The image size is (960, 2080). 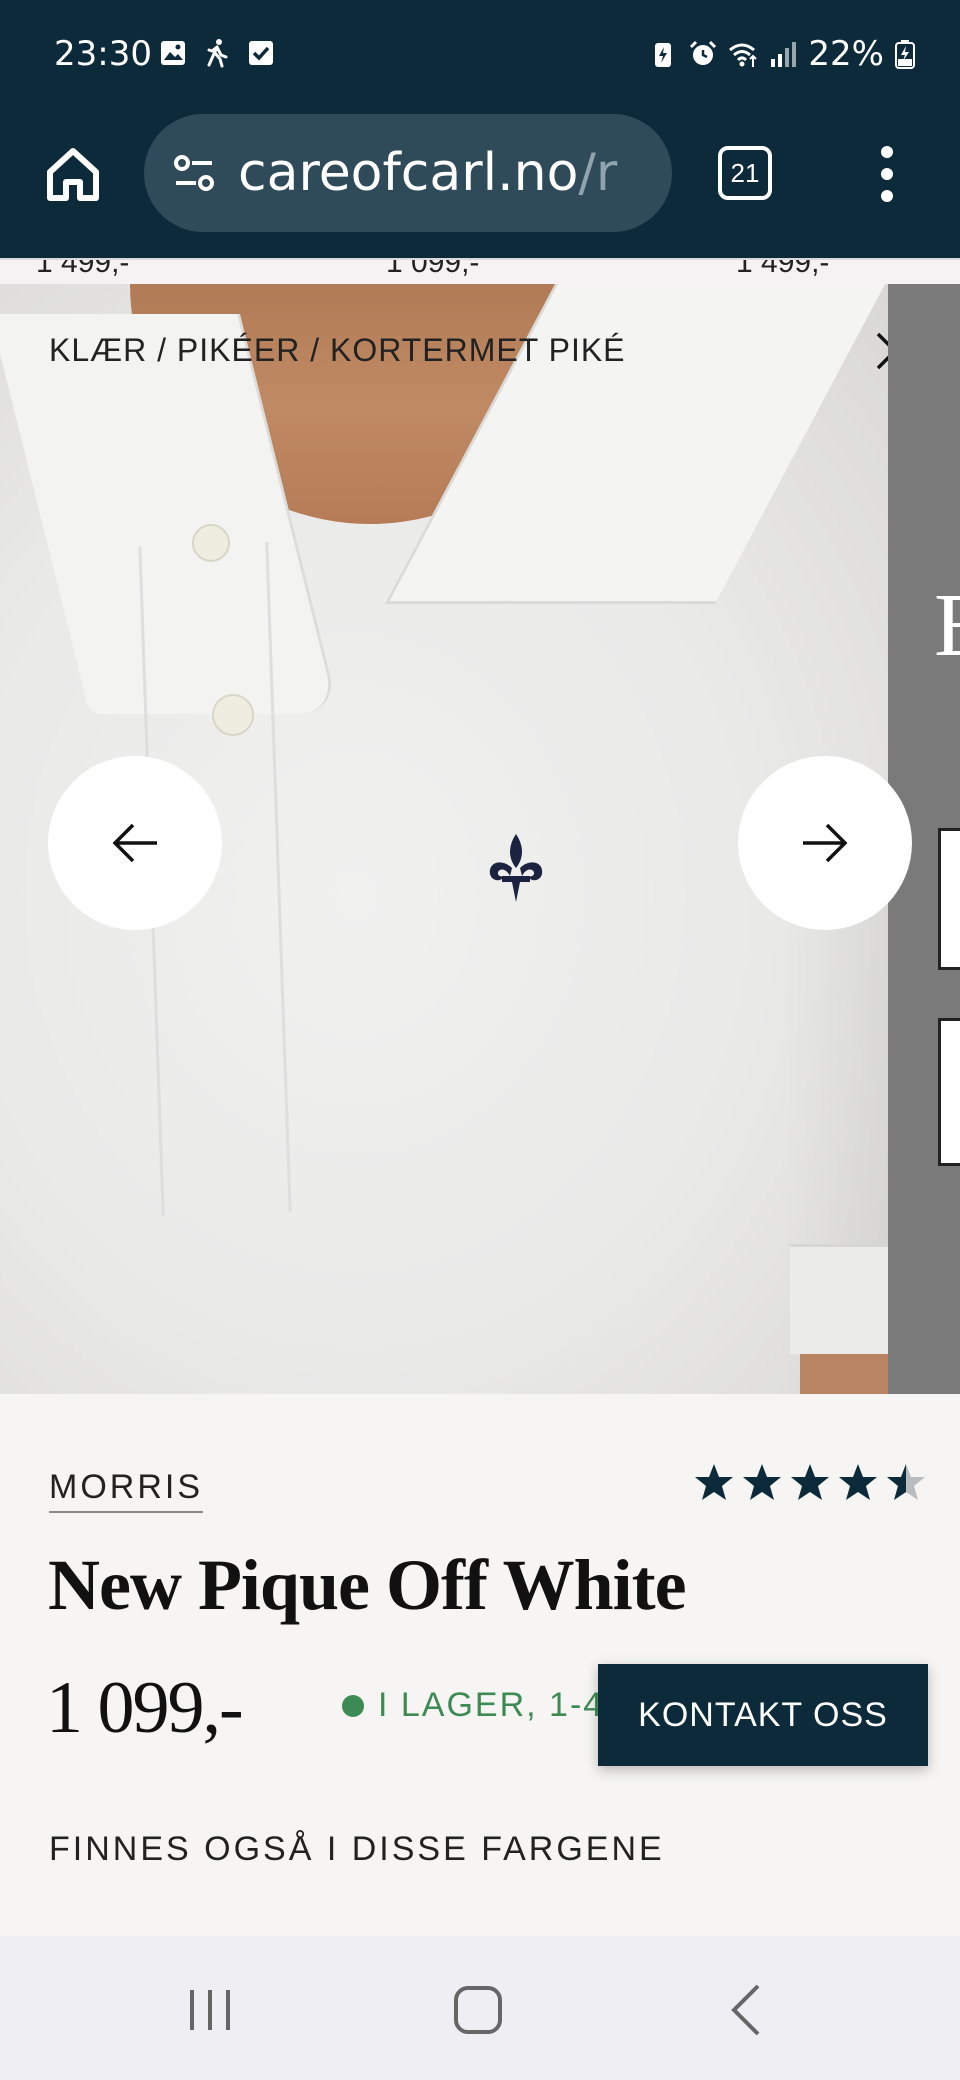 What do you see at coordinates (433, 268) in the screenshot?
I see `background-price: 1 099,-` at bounding box center [433, 268].